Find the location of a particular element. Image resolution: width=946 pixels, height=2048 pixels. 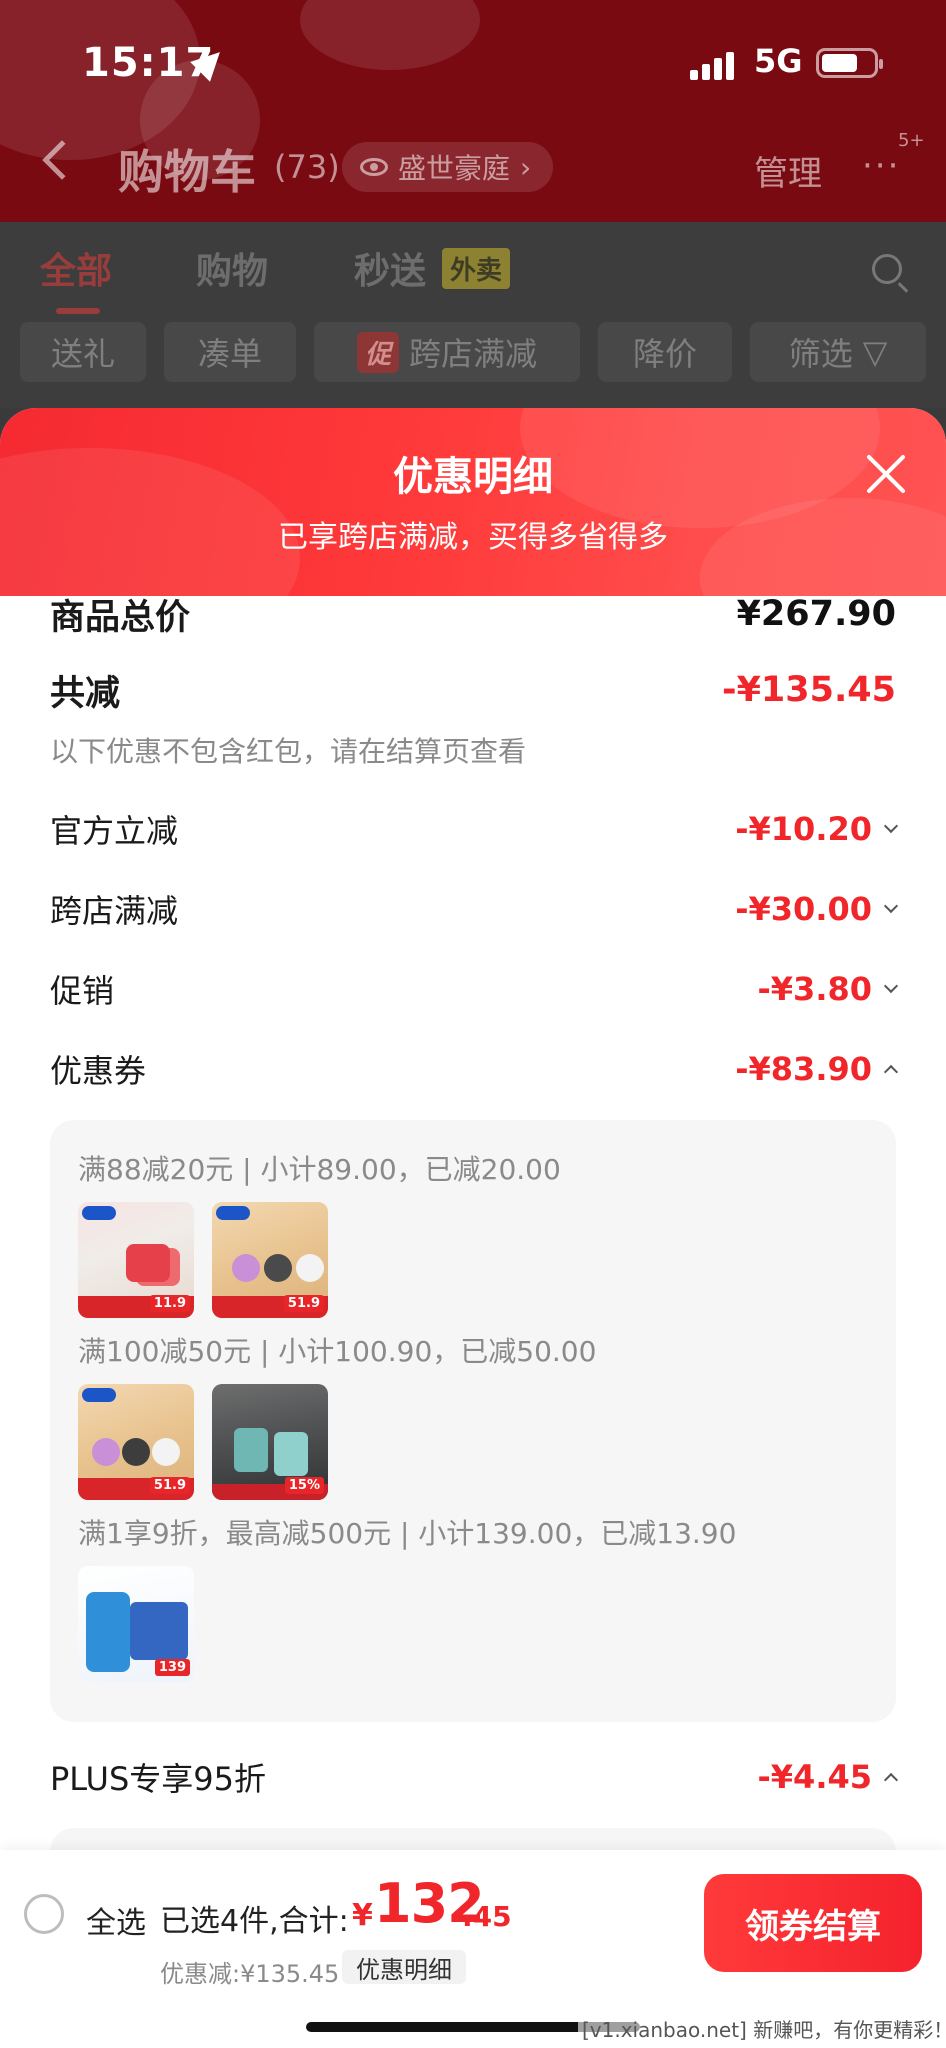

coupon-rule-line: 满88减20元 | 小计89.00，已减20.00 is located at coordinates (319, 1169).